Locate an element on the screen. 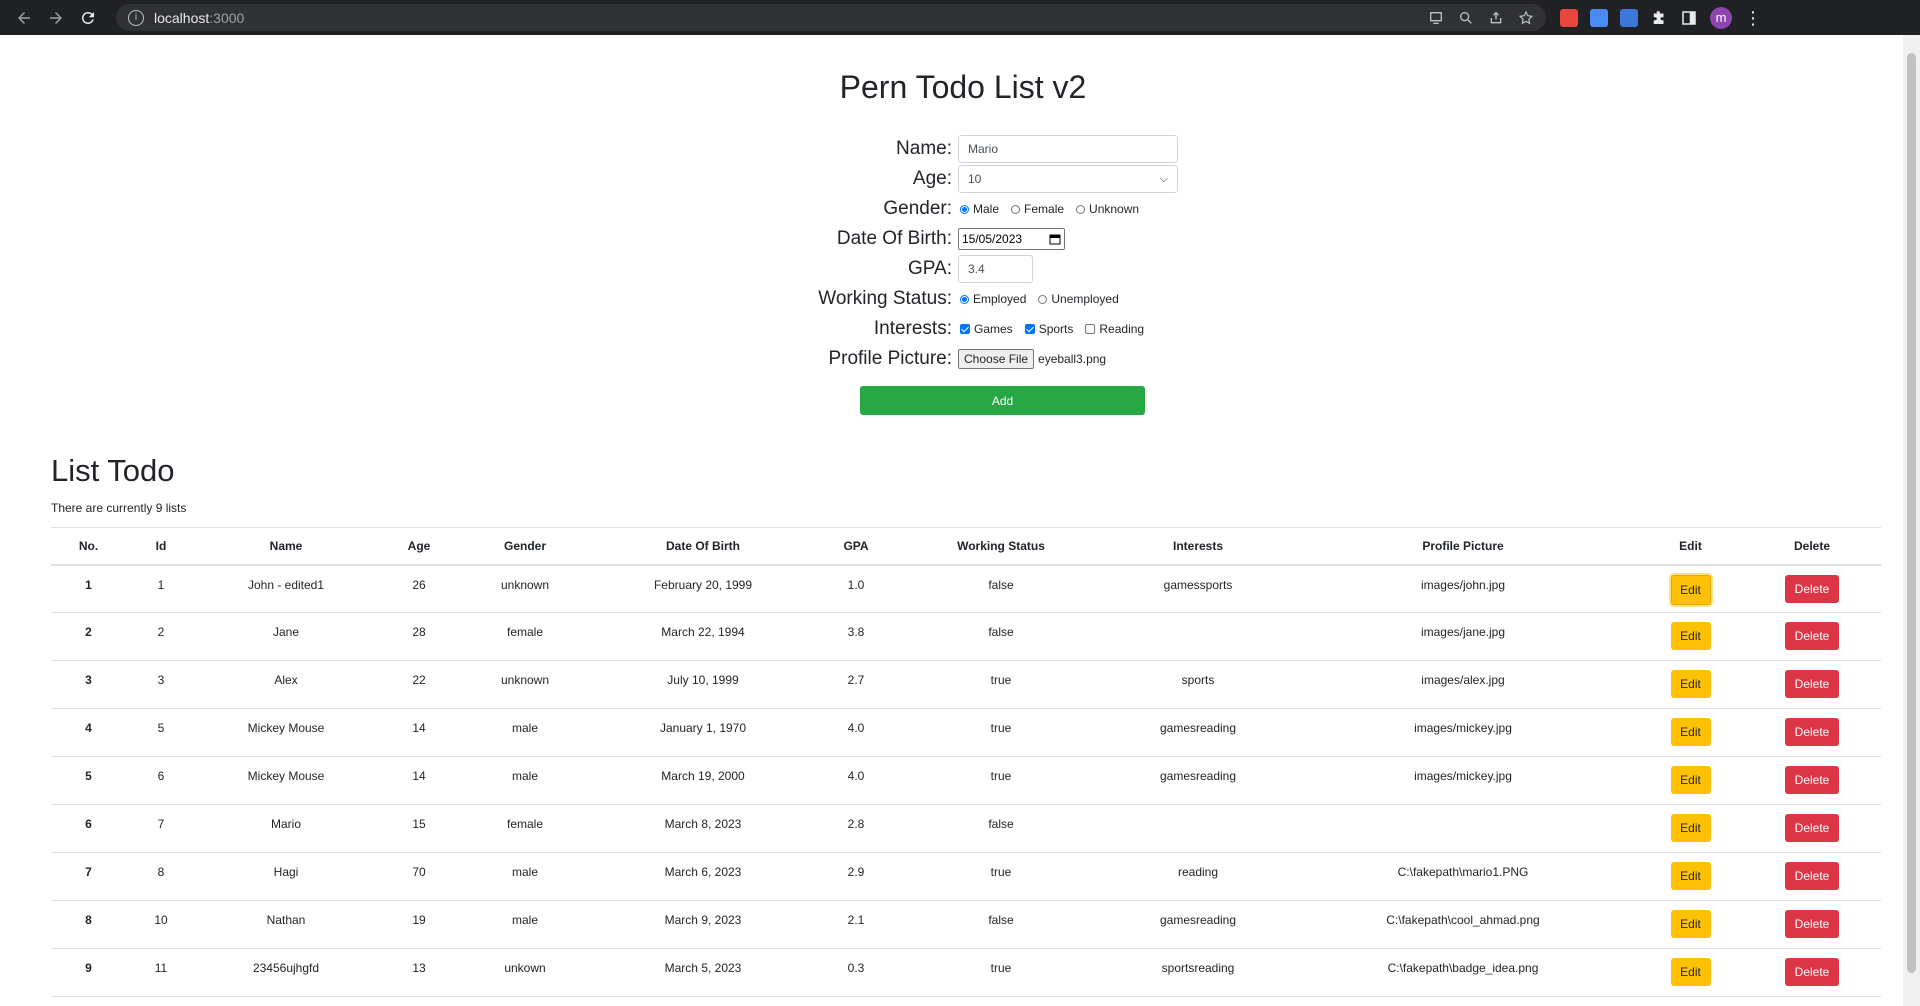 This screenshot has height=1006, width=1920. scrollbar-thumb is located at coordinates (1911, 513).